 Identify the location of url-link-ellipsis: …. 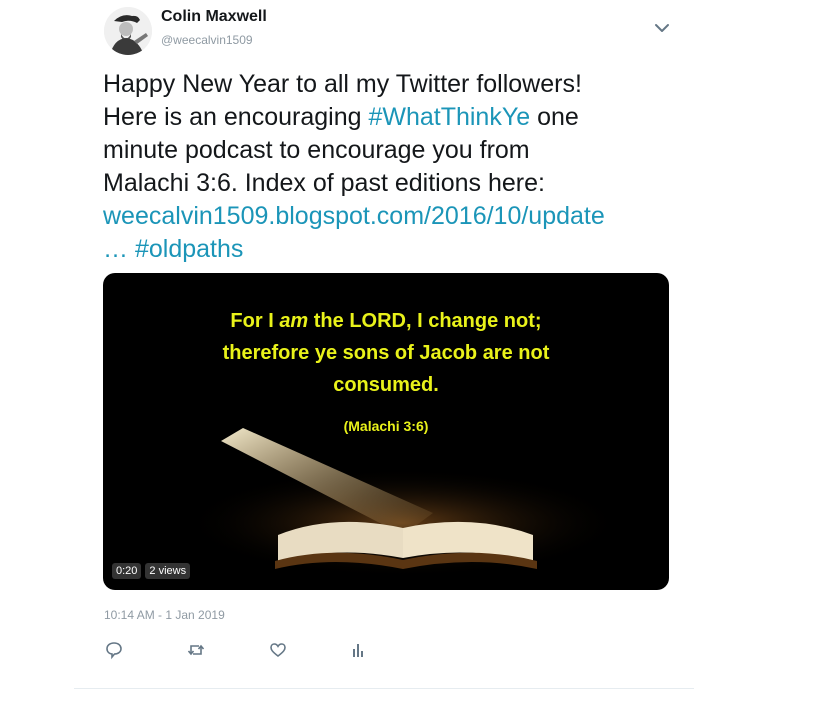
(115, 249).